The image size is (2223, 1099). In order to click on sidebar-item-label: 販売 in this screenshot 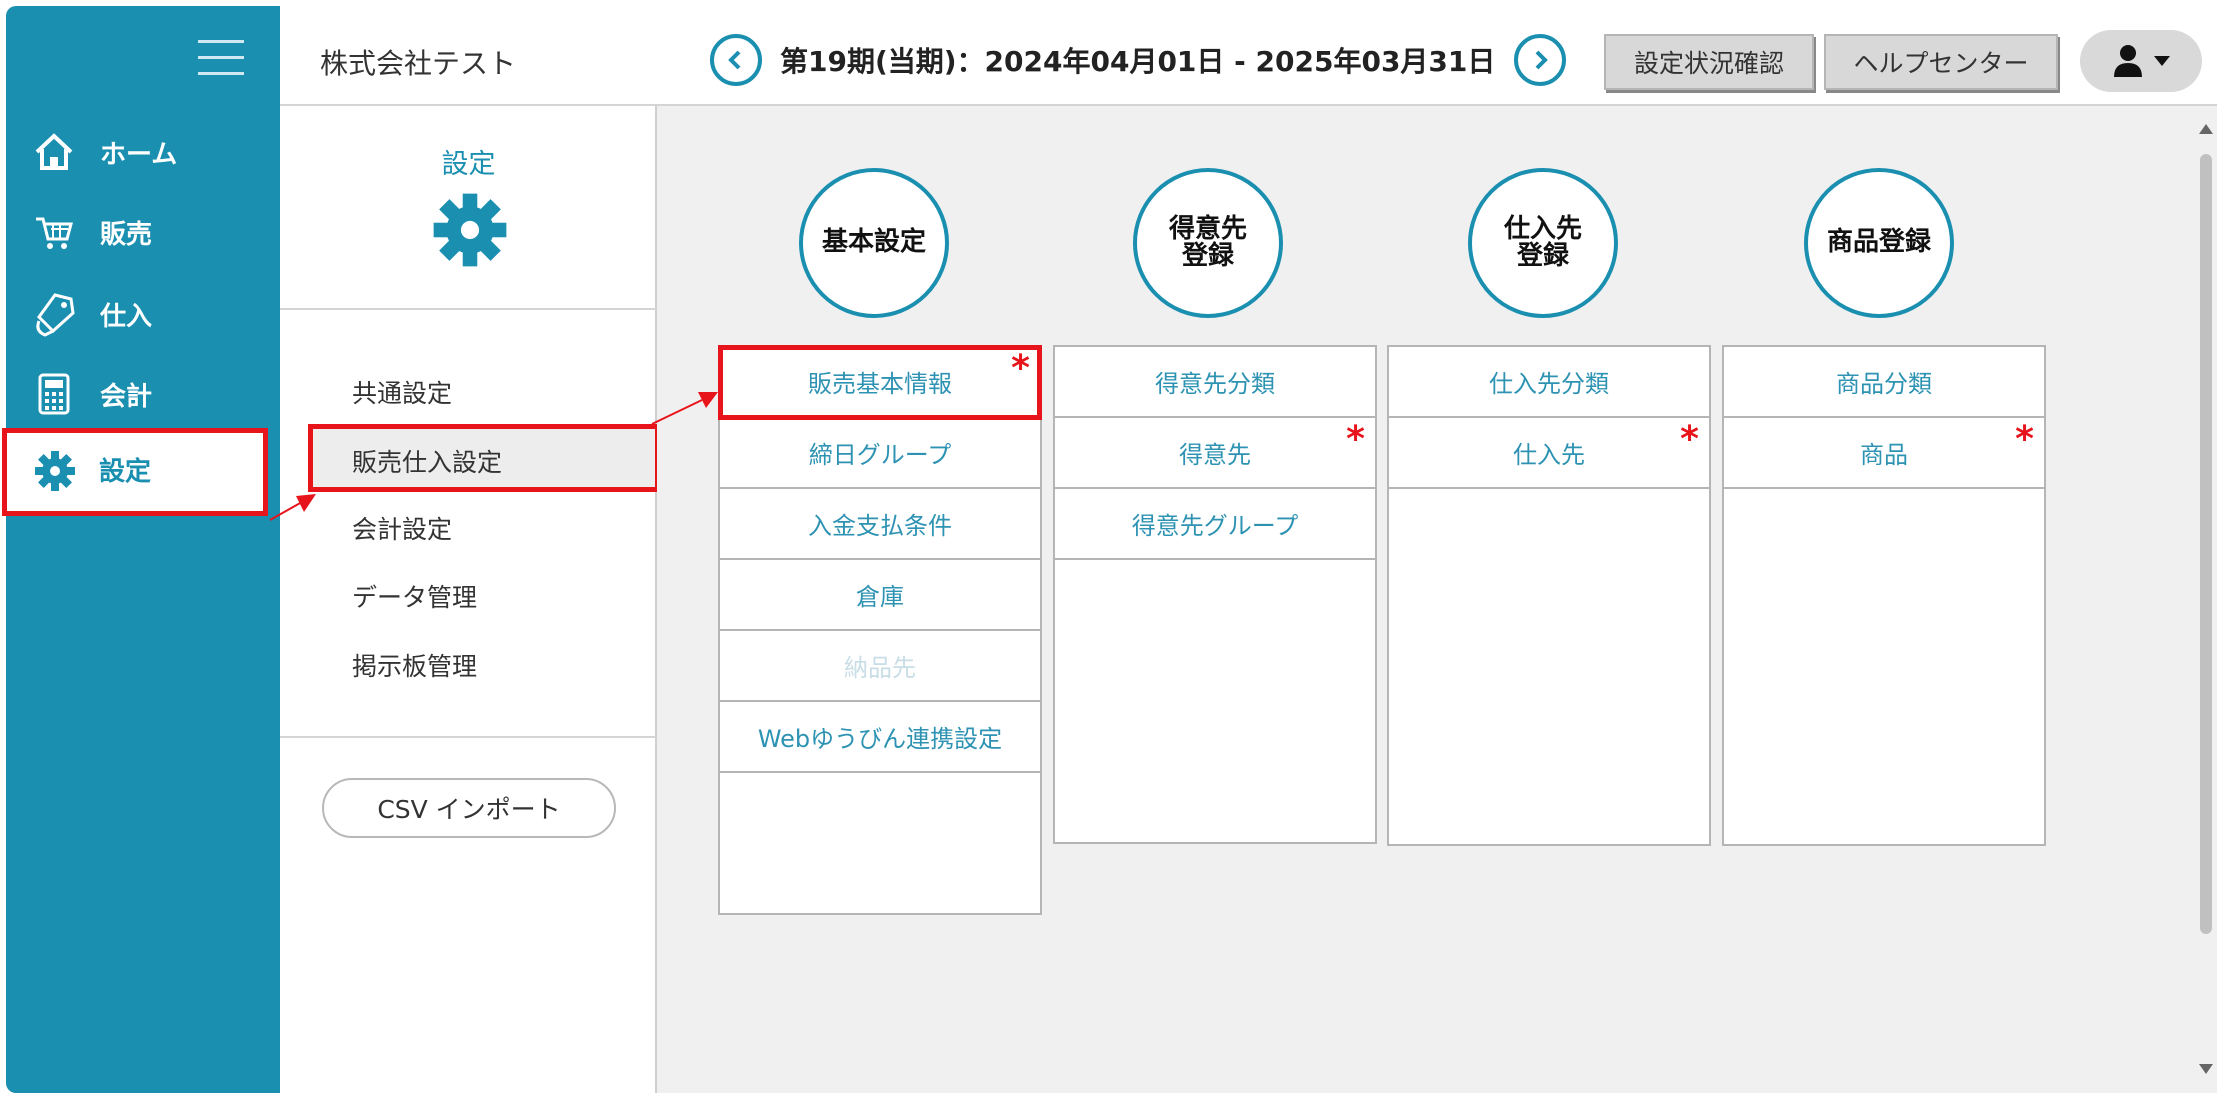, I will do `click(126, 234)`.